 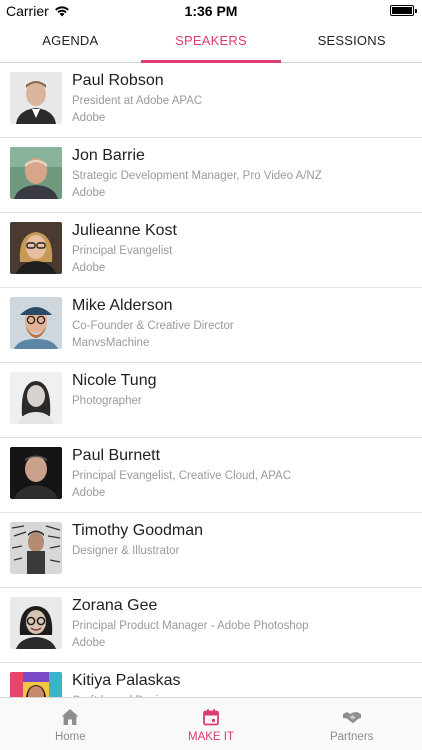 I want to click on calendar-icon, so click(x=211, y=717).